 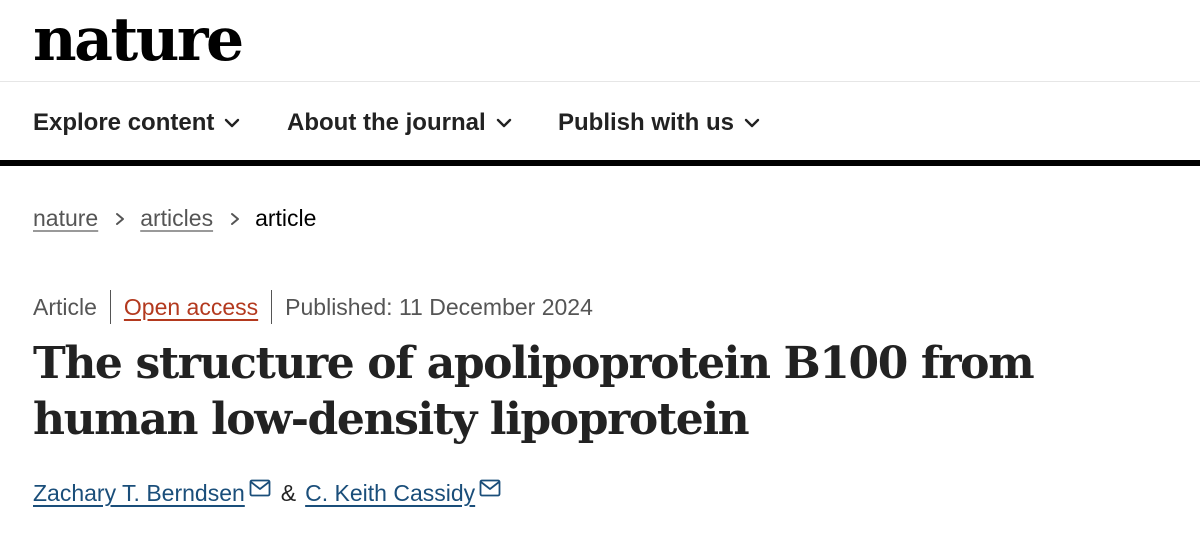 I want to click on breadcrumb-link-nature: nature, so click(x=65, y=218).